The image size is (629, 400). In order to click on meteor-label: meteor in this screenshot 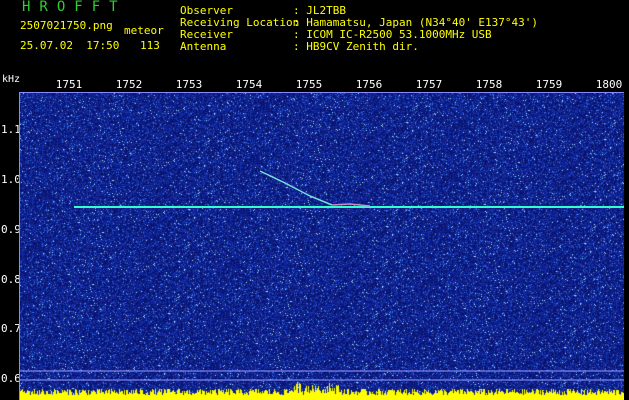, I will do `click(144, 30)`.